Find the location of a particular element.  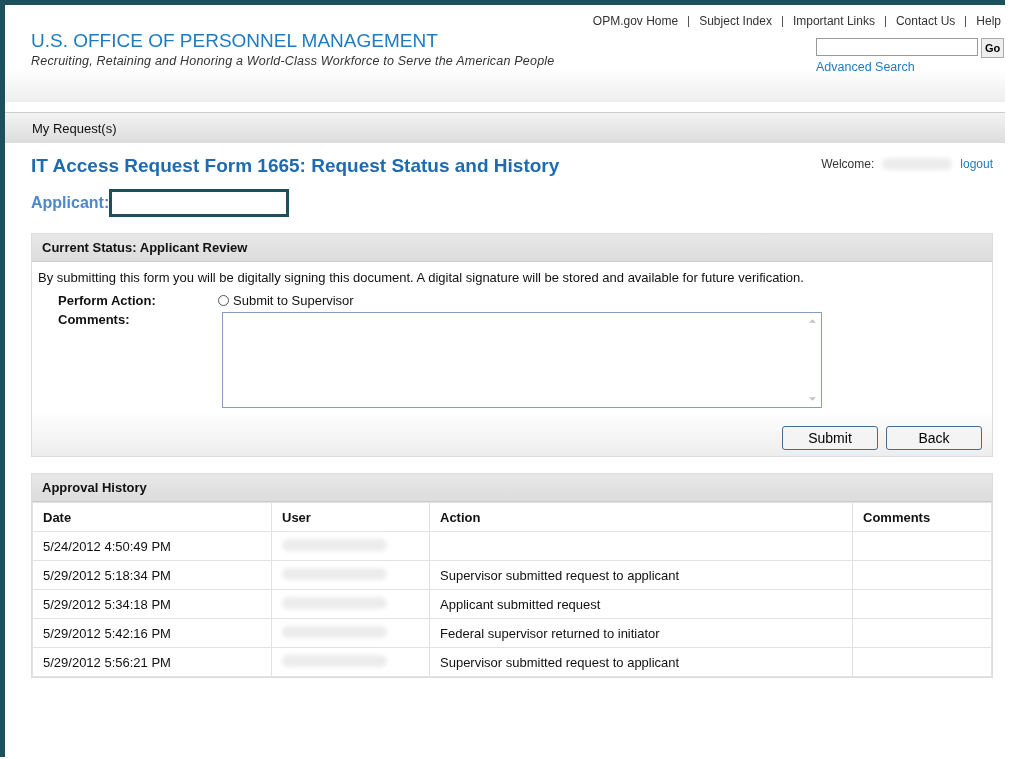

action-cell: Federal supervisor returned to initiator is located at coordinates (550, 633).